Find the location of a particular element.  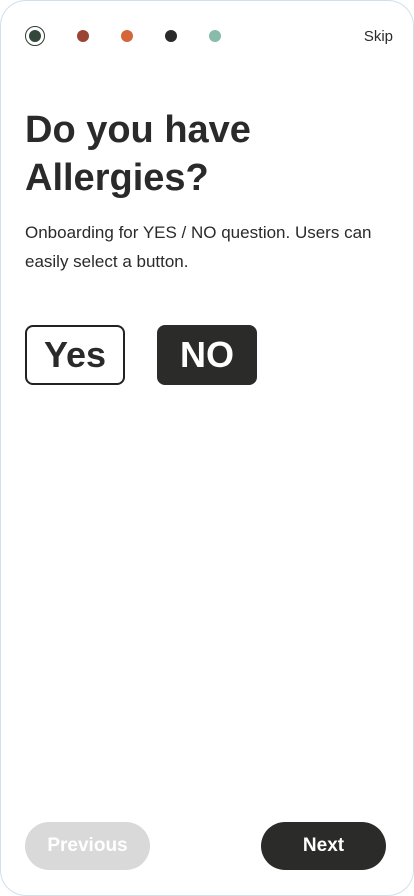

yes-button: Yes is located at coordinates (75, 355).